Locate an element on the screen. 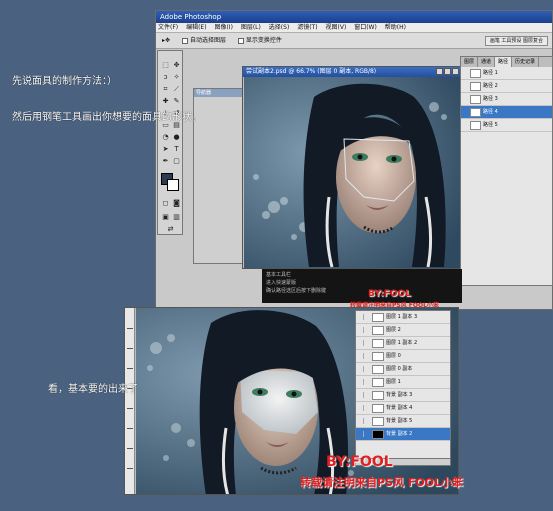 This screenshot has height=511, width=553. path-row-5: 路径 5 is located at coordinates (506, 125).